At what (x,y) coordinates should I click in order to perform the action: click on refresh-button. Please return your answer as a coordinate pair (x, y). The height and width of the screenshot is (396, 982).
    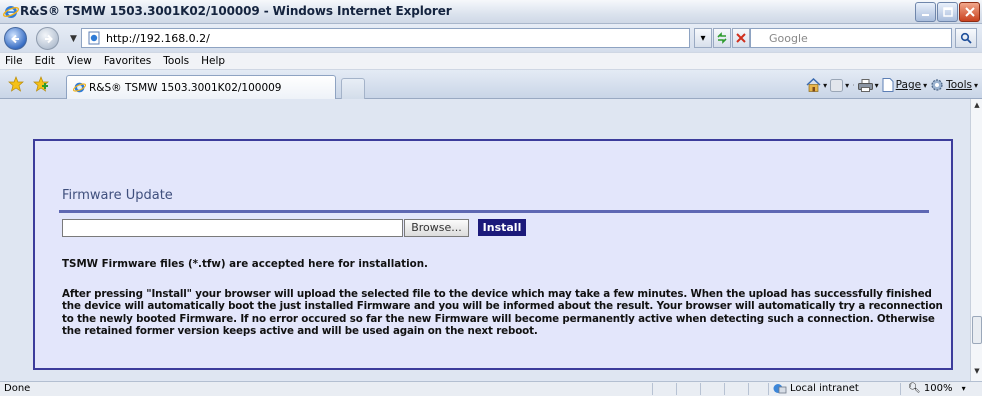
    Looking at the image, I should click on (722, 38).